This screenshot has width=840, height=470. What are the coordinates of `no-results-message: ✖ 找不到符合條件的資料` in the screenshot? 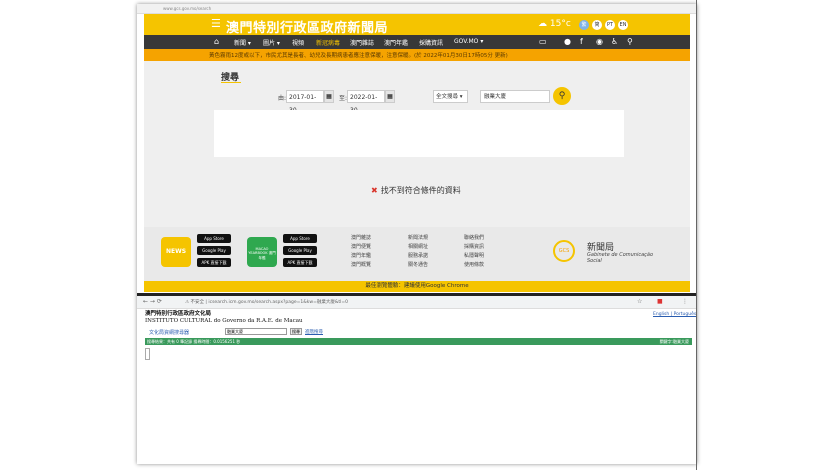 It's located at (416, 190).